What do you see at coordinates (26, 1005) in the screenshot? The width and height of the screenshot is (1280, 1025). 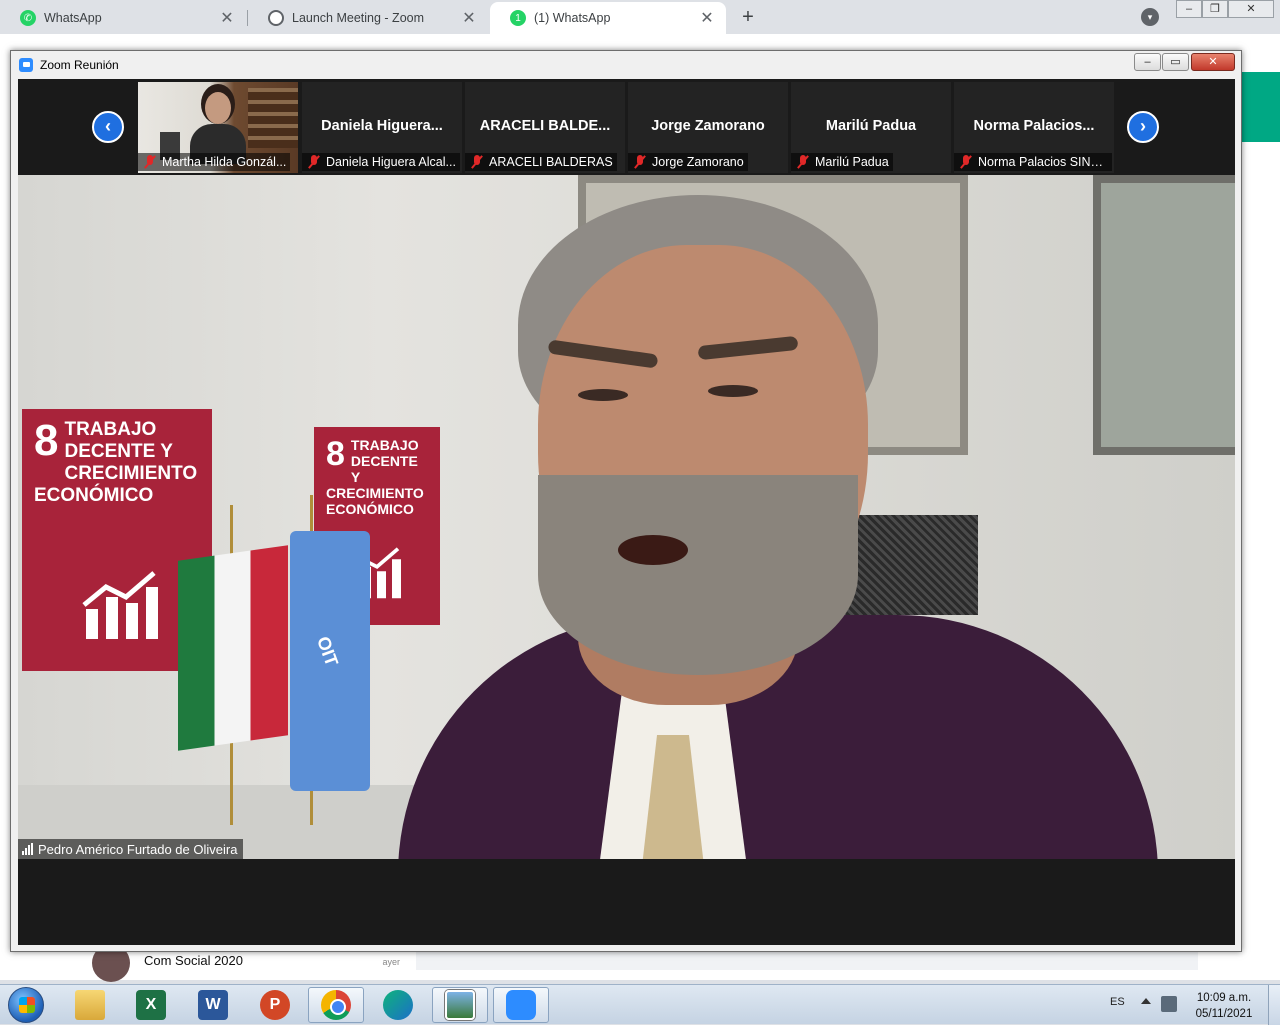 I see `start-button` at bounding box center [26, 1005].